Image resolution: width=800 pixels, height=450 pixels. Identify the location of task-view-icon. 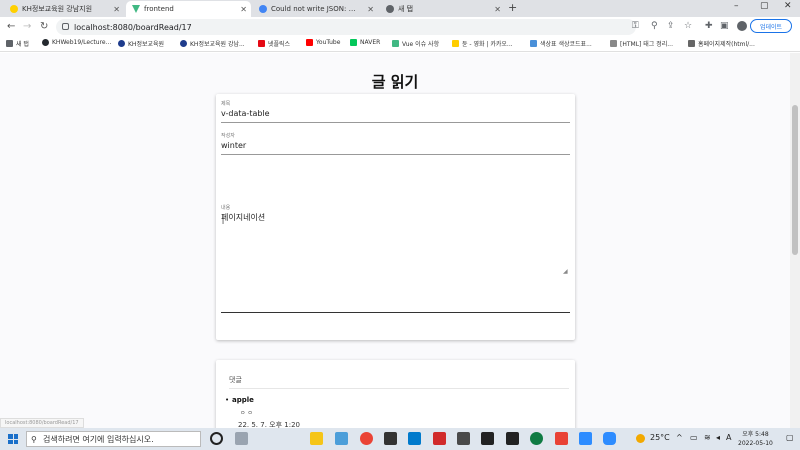
(216, 438).